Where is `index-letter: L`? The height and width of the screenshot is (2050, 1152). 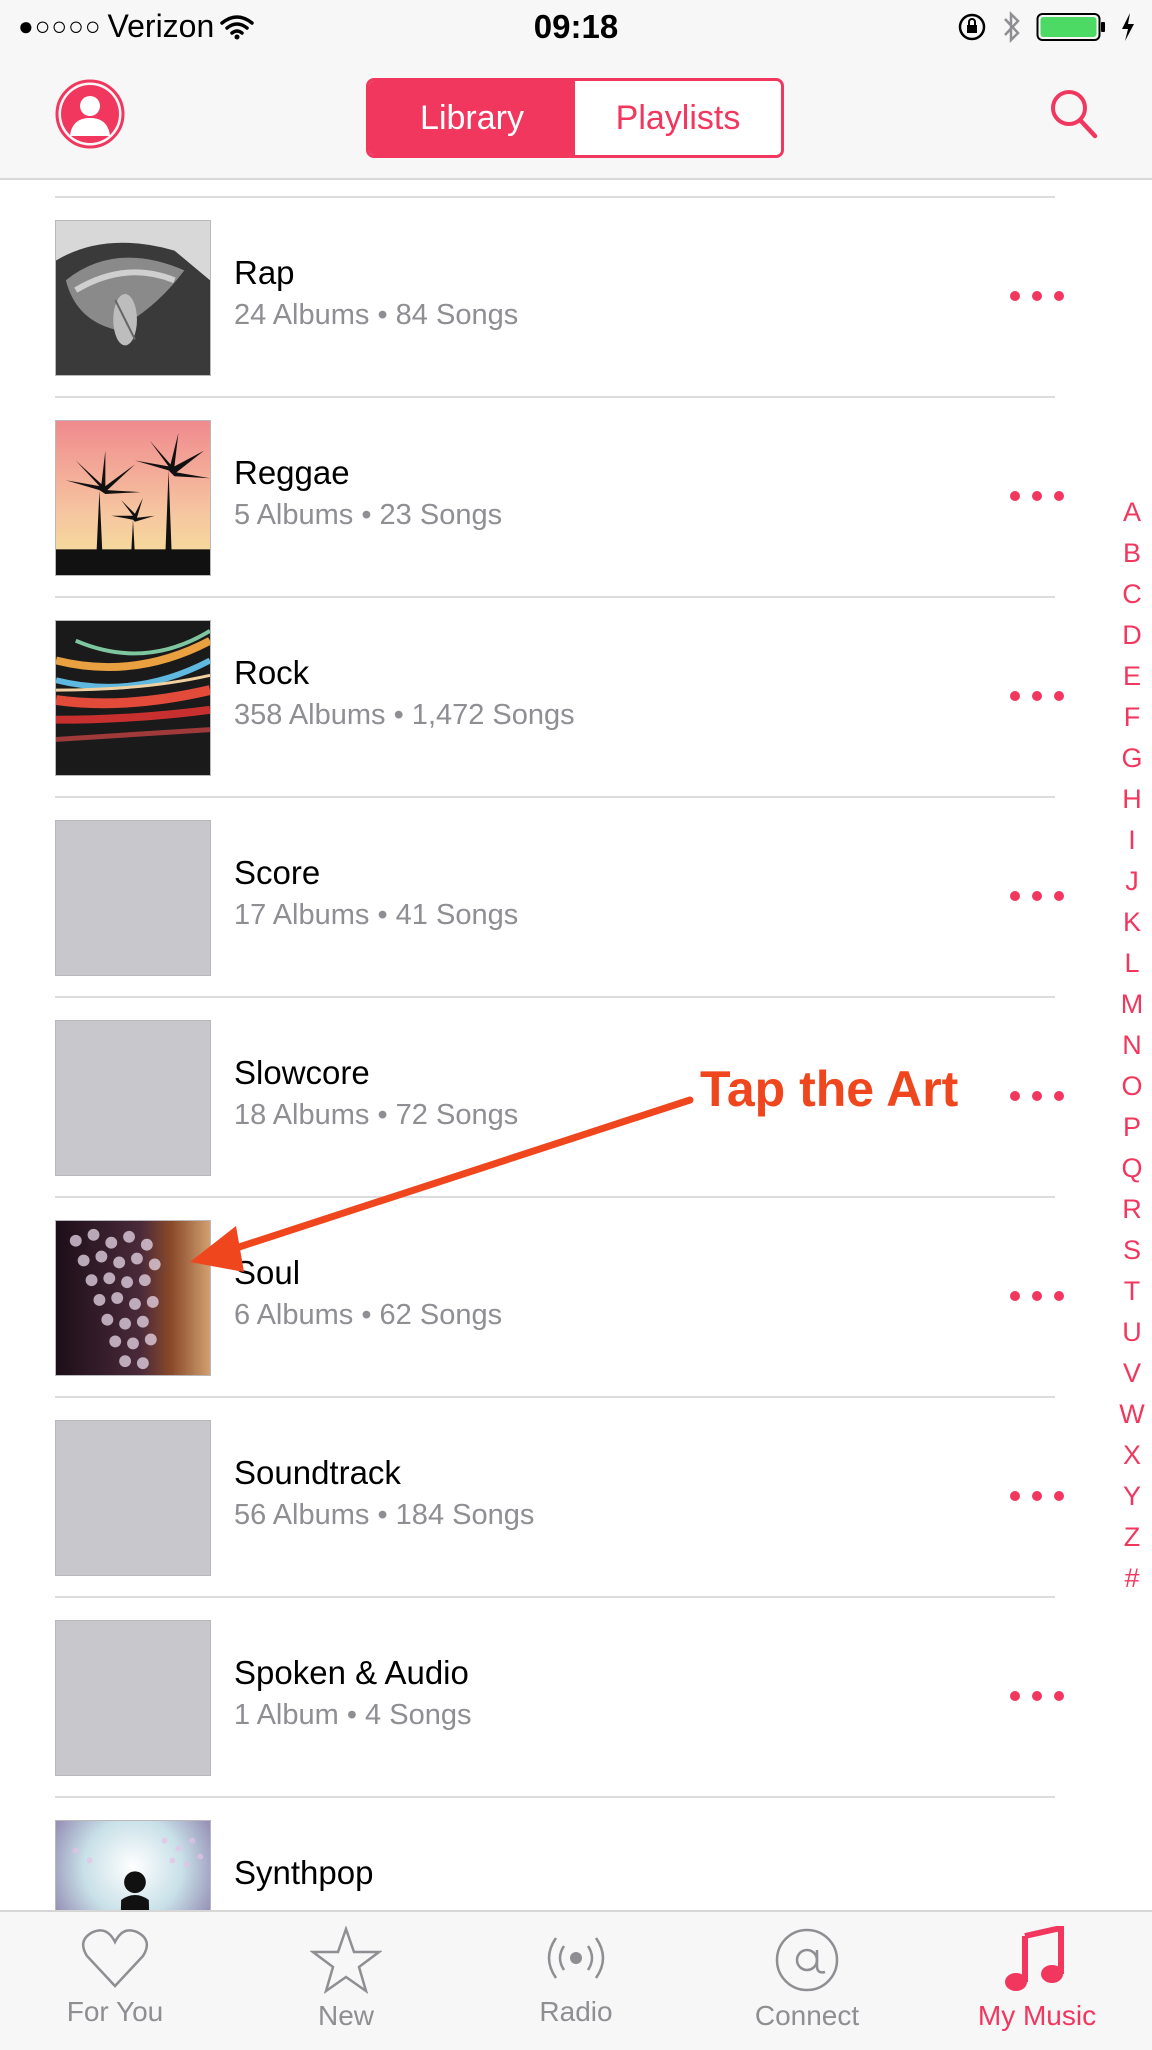
index-letter: L is located at coordinates (1132, 963).